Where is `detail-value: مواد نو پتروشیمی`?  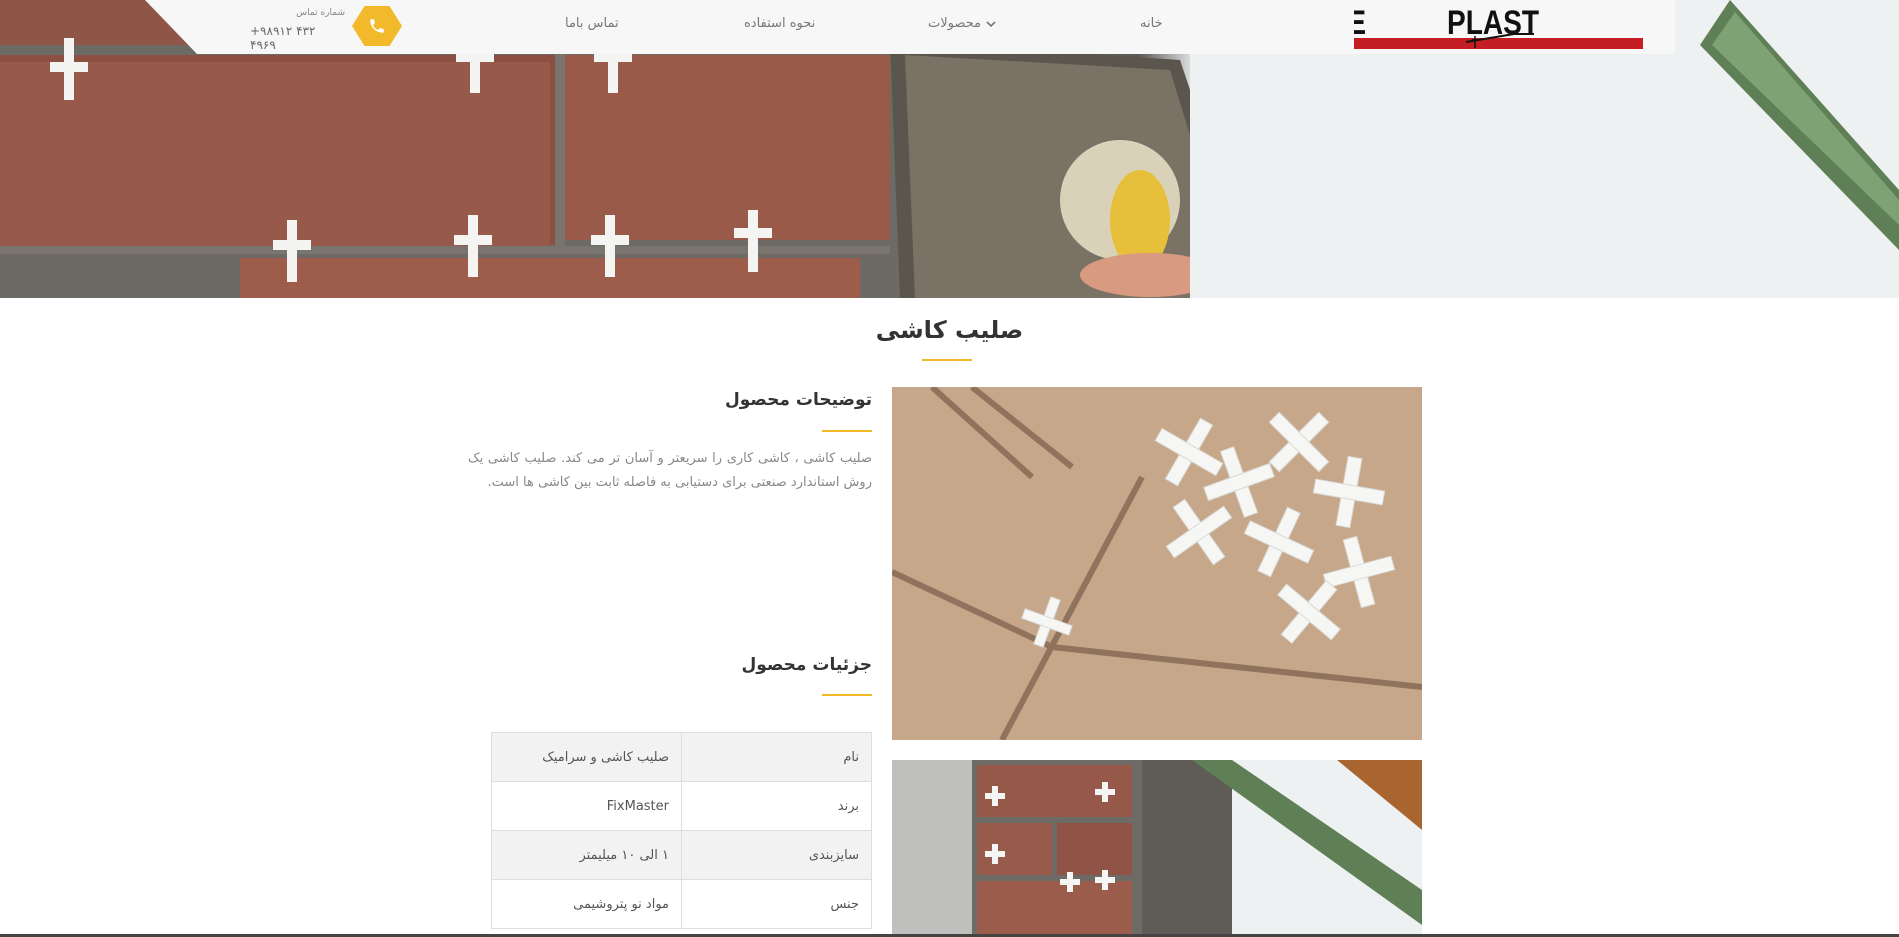
detail-value: مواد نو پتروشیمی is located at coordinates (586, 904).